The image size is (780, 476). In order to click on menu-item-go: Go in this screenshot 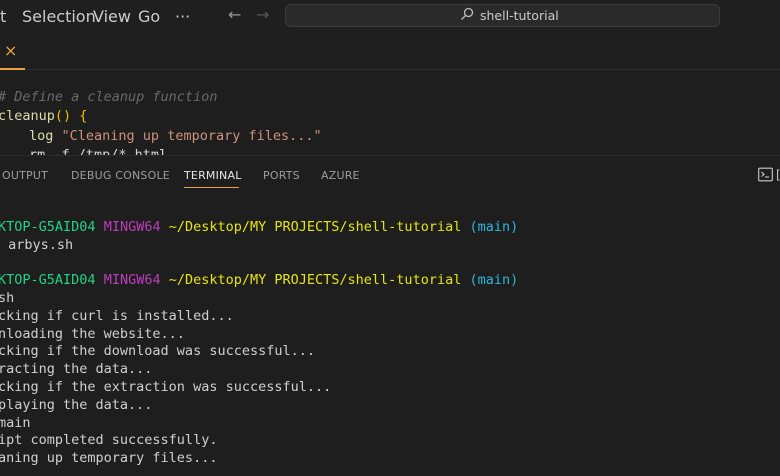, I will do `click(149, 16)`.